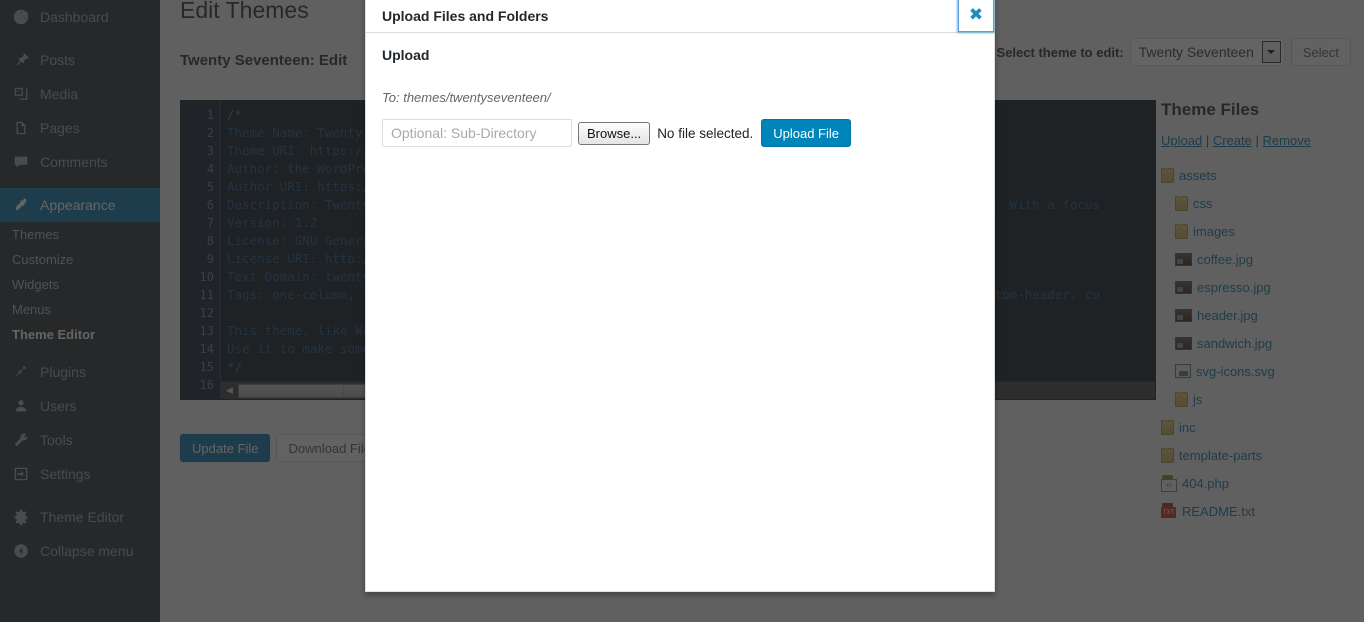 The image size is (1364, 622). Describe the element at coordinates (465, 16) in the screenshot. I see `modal-title: Upload Files and Folders` at that location.